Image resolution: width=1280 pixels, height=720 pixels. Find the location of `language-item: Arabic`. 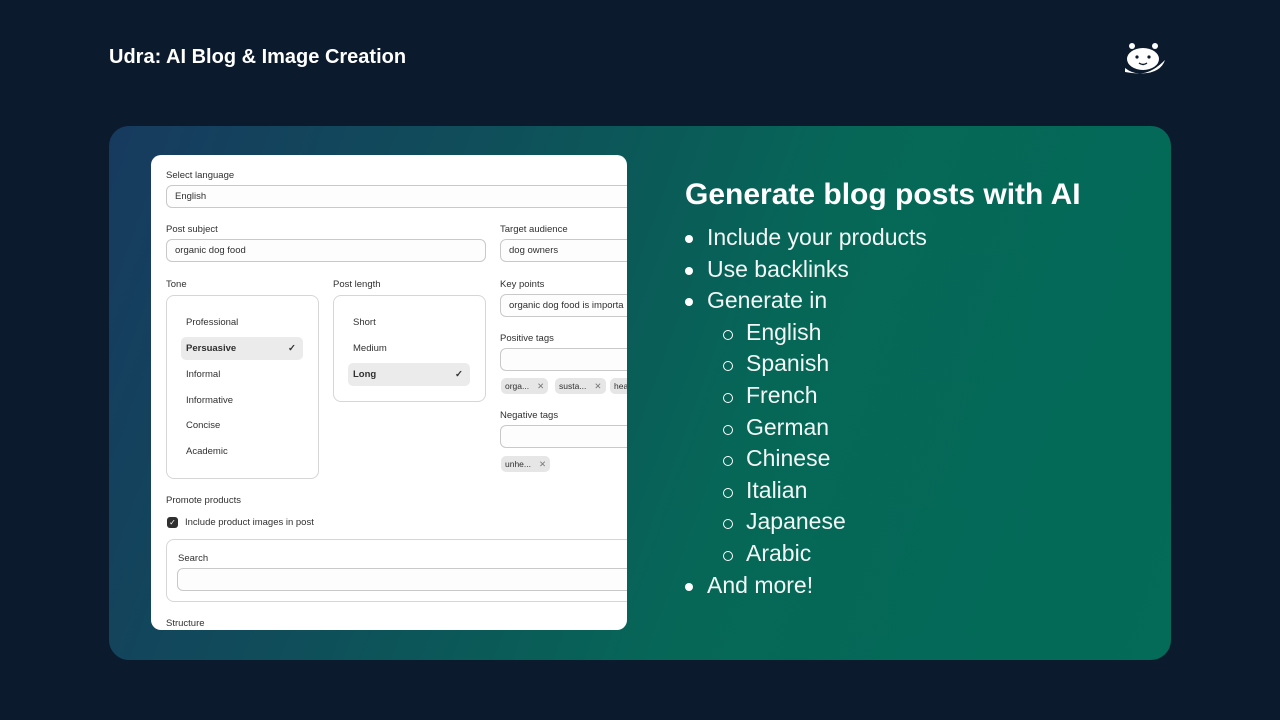

language-item: Arabic is located at coordinates (883, 554).